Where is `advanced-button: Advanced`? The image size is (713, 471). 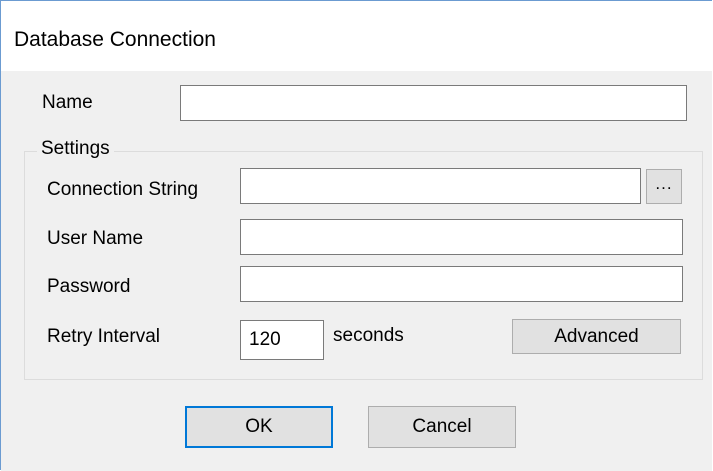
advanced-button: Advanced is located at coordinates (596, 336).